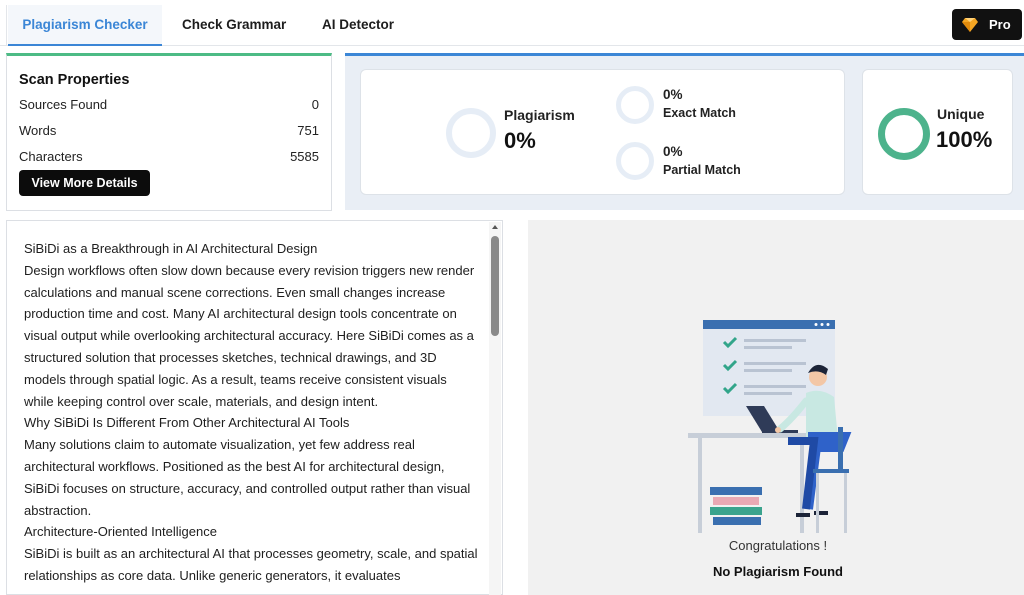  I want to click on sources-found-label: Sources Found, so click(63, 104).